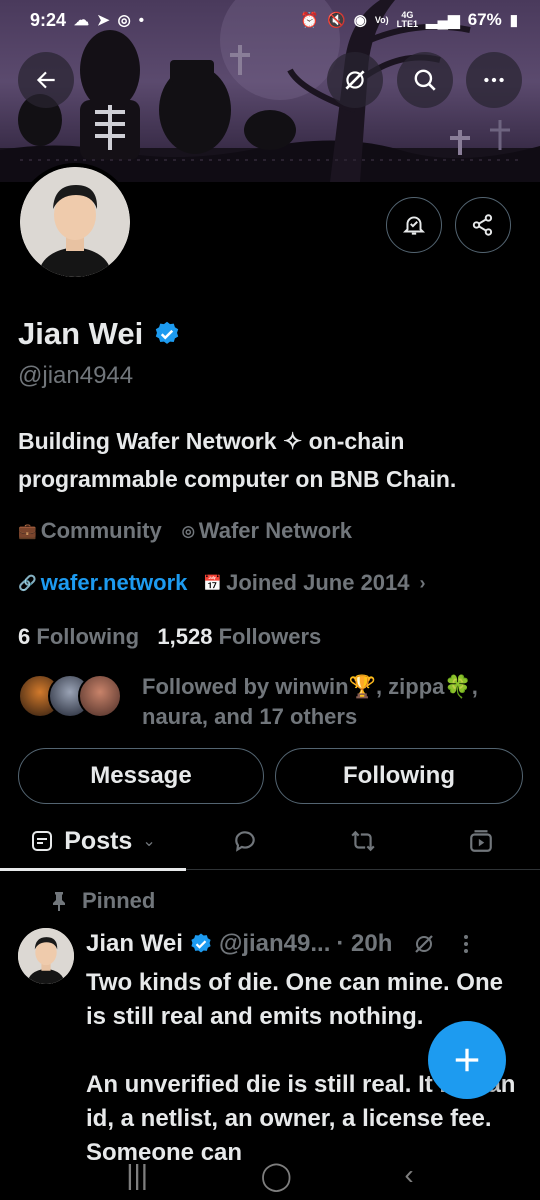  I want to click on location-icon: ◎, so click(188, 531).